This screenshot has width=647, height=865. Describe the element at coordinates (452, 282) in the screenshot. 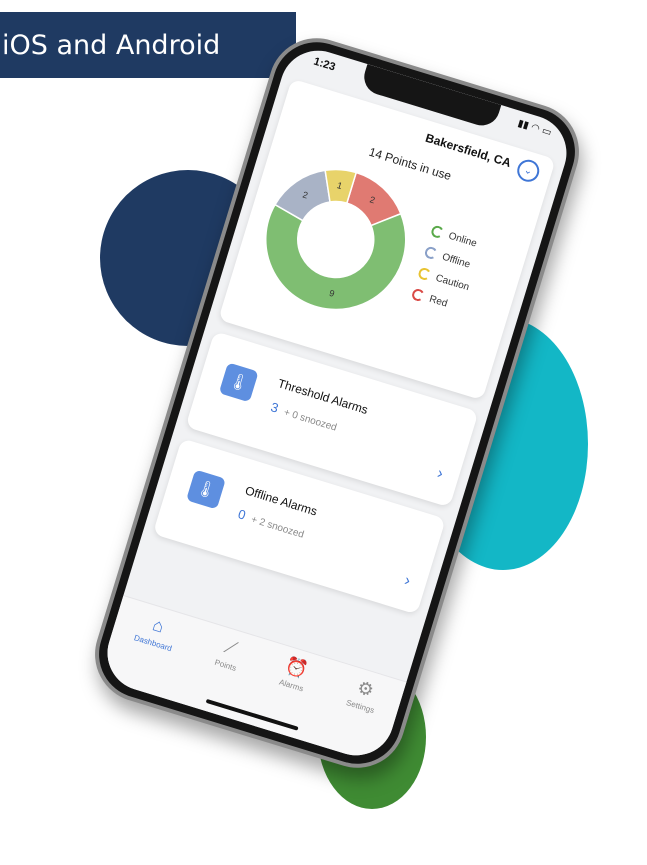

I see `legend-label: Caution` at that location.